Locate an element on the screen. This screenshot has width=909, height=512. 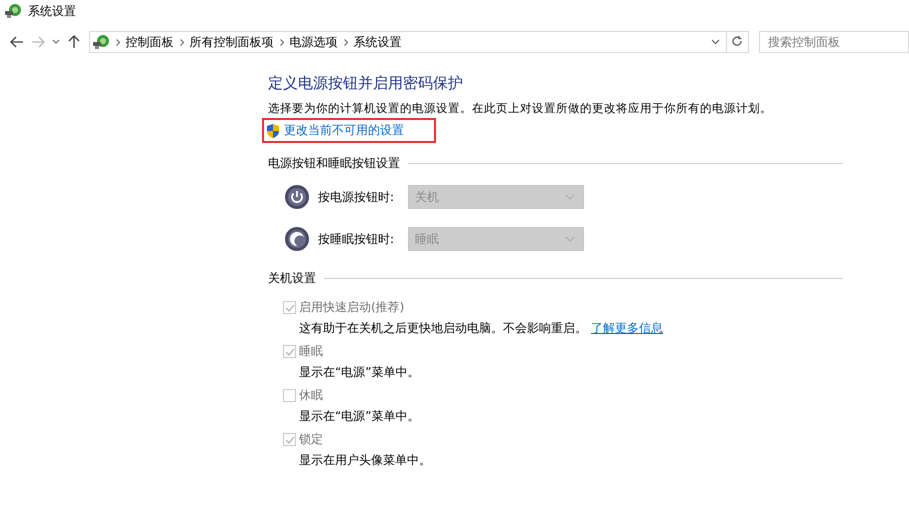
section-title: 关机设置 is located at coordinates (292, 278).